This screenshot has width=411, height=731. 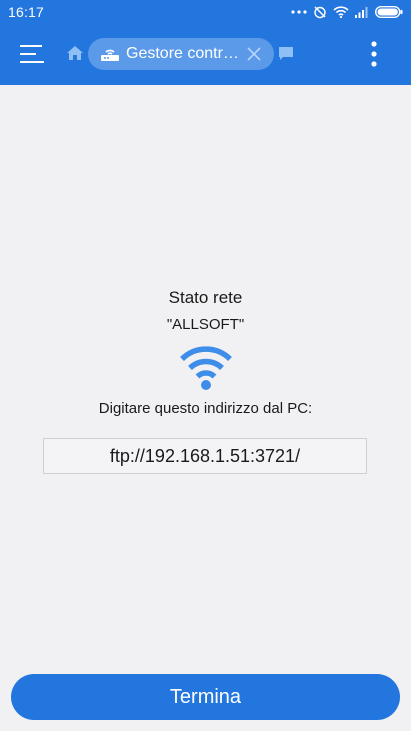 I want to click on home-icon, so click(x=75, y=53).